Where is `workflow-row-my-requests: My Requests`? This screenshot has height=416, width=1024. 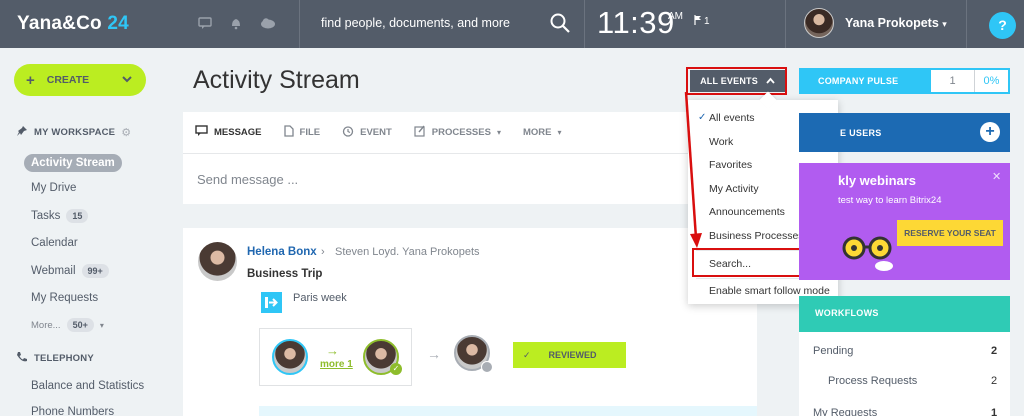 workflow-row-my-requests: My Requests is located at coordinates (845, 411).